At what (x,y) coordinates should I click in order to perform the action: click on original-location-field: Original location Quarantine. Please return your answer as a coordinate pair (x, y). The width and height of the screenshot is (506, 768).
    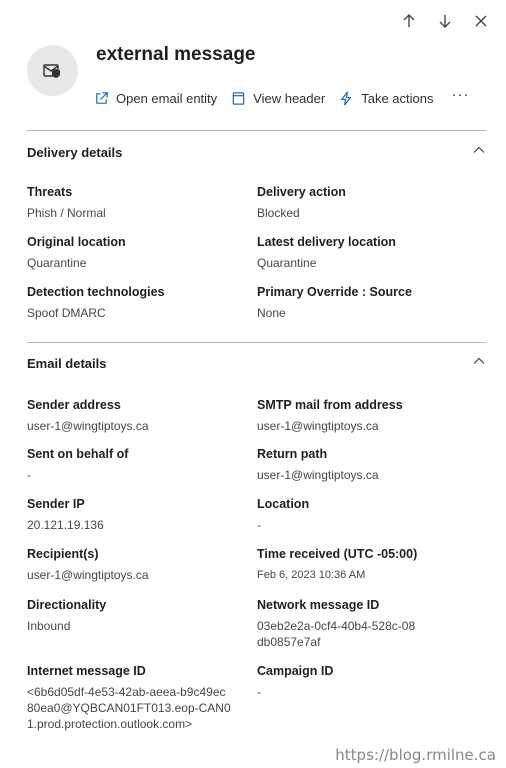
    Looking at the image, I should click on (139, 252).